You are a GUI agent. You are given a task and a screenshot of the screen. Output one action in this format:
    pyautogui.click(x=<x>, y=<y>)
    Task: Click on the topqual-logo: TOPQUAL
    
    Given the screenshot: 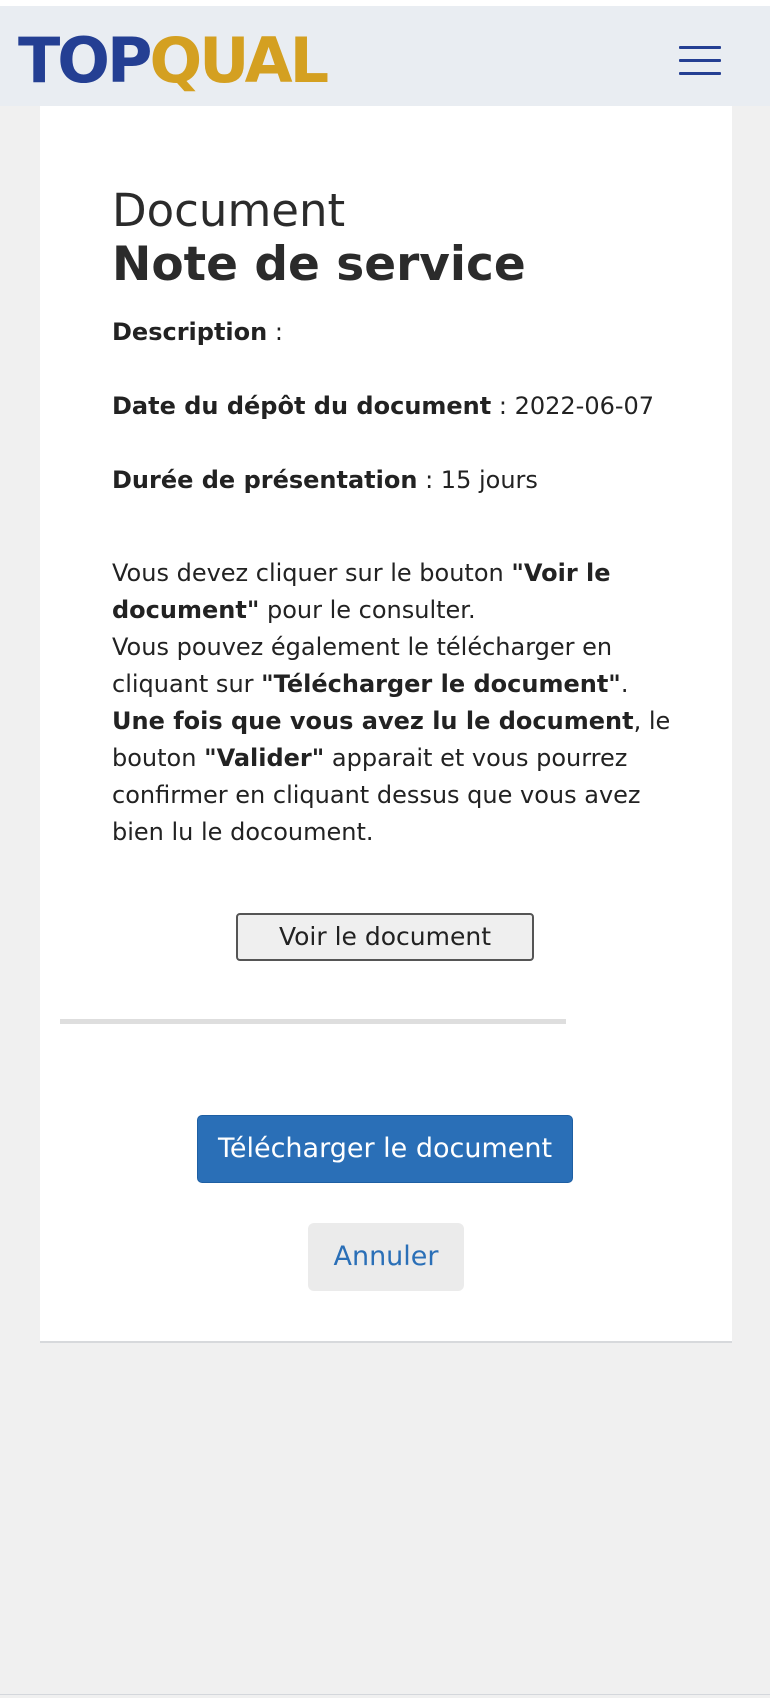 What is the action you would take?
    pyautogui.click(x=173, y=61)
    